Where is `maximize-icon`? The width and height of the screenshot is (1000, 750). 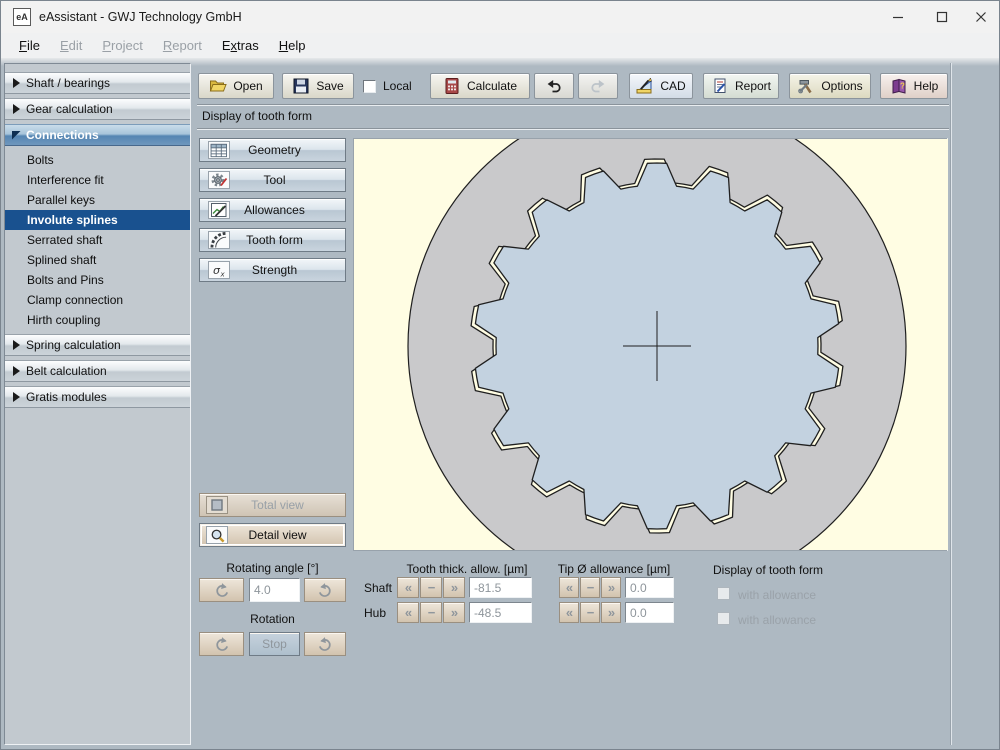 maximize-icon is located at coordinates (942, 17).